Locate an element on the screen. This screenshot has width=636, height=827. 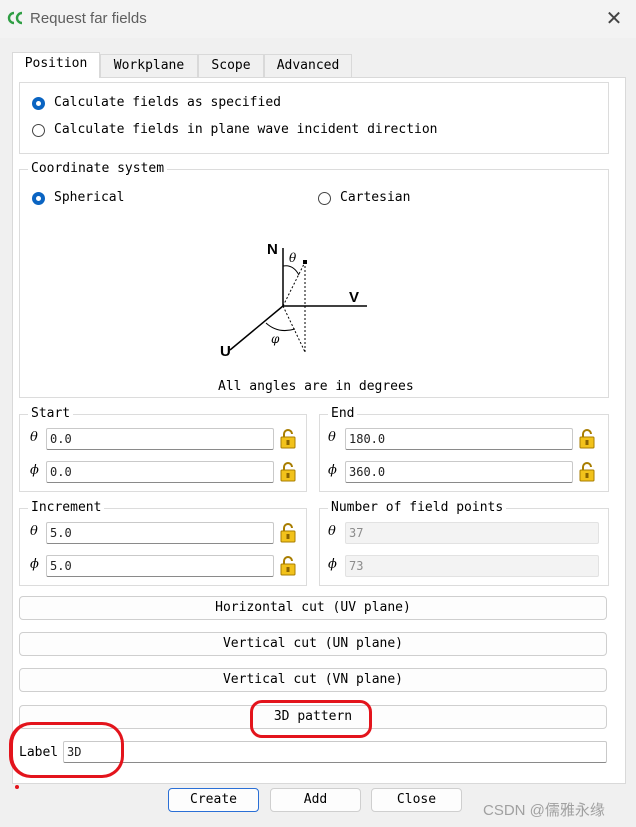
start-phi-input: 0.0 is located at coordinates (160, 472).